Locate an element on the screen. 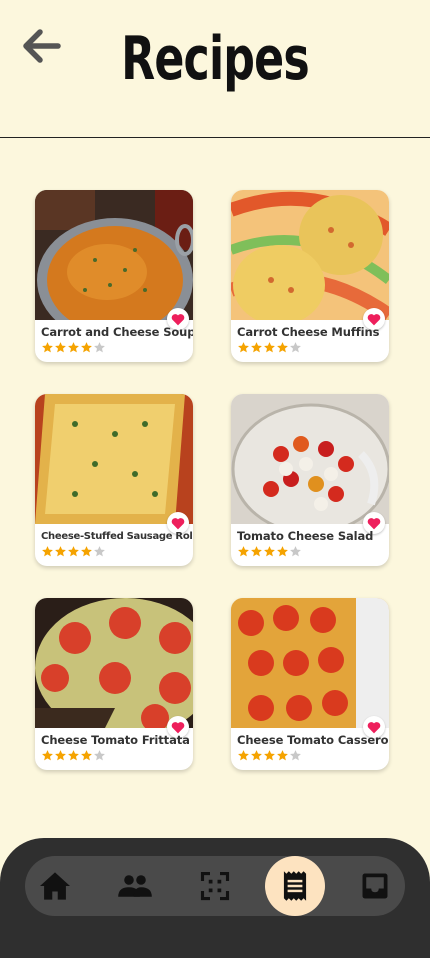 The height and width of the screenshot is (958, 430). inbox-icon is located at coordinates (375, 886).